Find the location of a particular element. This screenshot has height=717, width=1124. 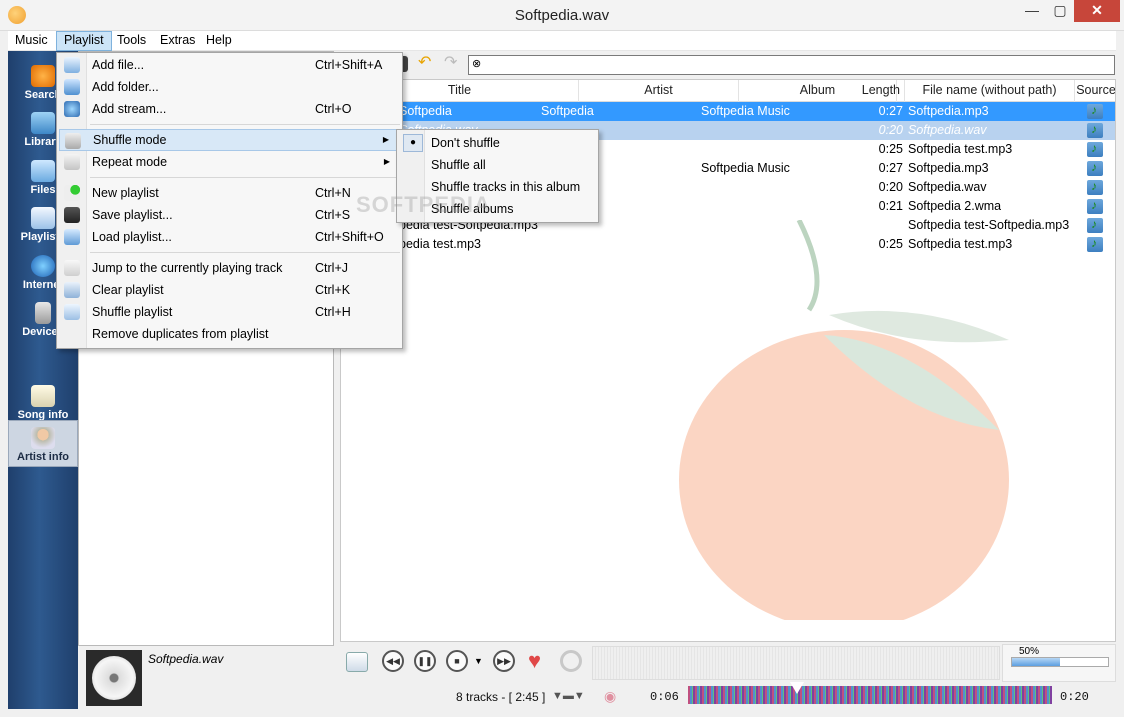

menu-playlist: Playlist is located at coordinates (84, 41).